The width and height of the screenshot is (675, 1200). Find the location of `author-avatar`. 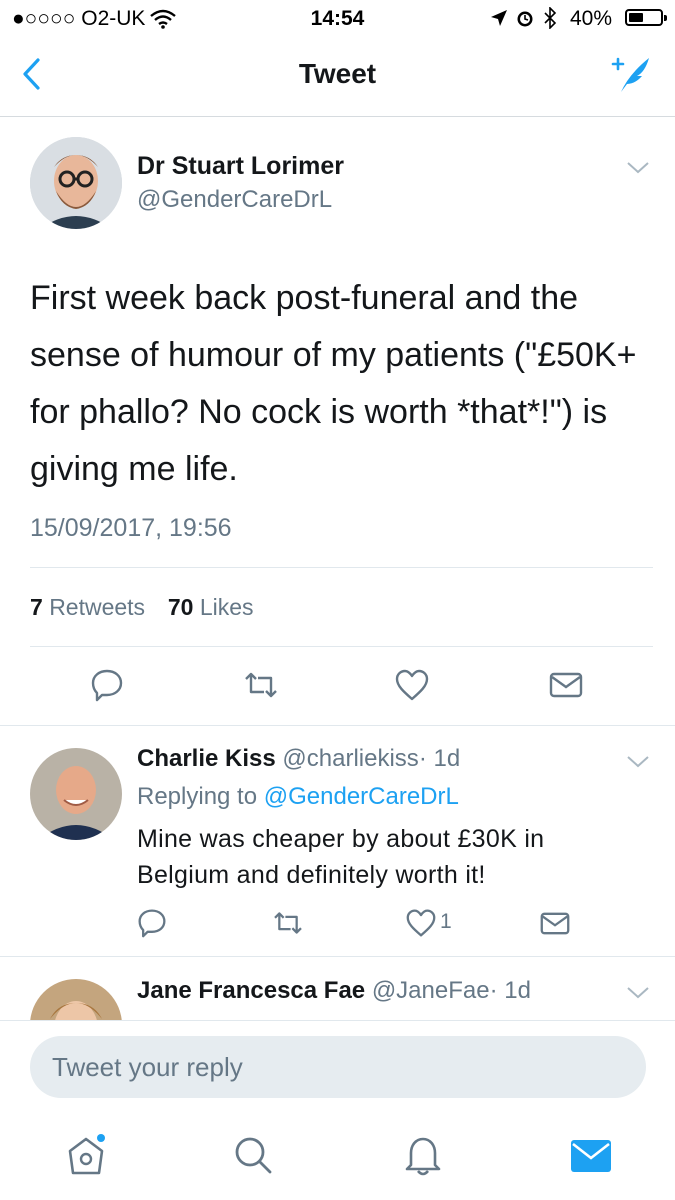

author-avatar is located at coordinates (76, 183).